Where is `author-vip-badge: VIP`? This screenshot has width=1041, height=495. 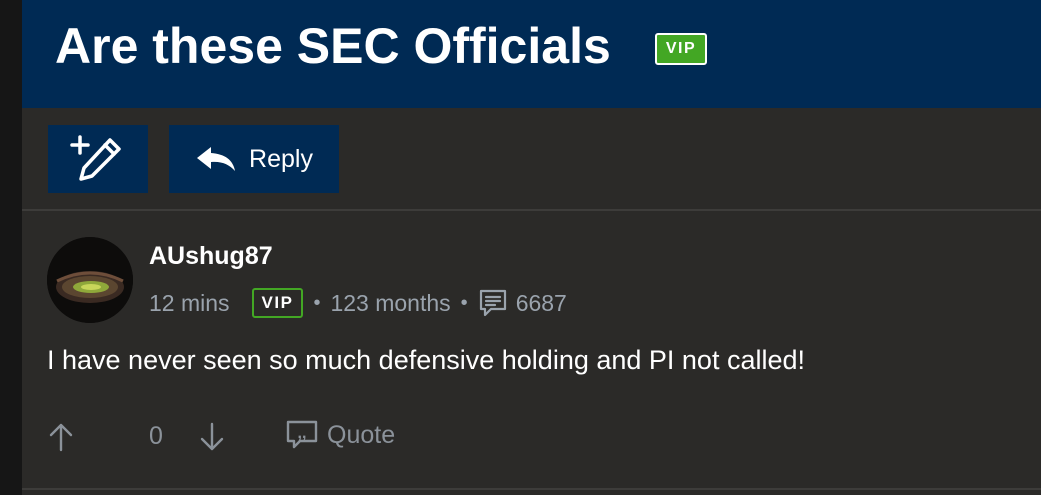 author-vip-badge: VIP is located at coordinates (277, 303).